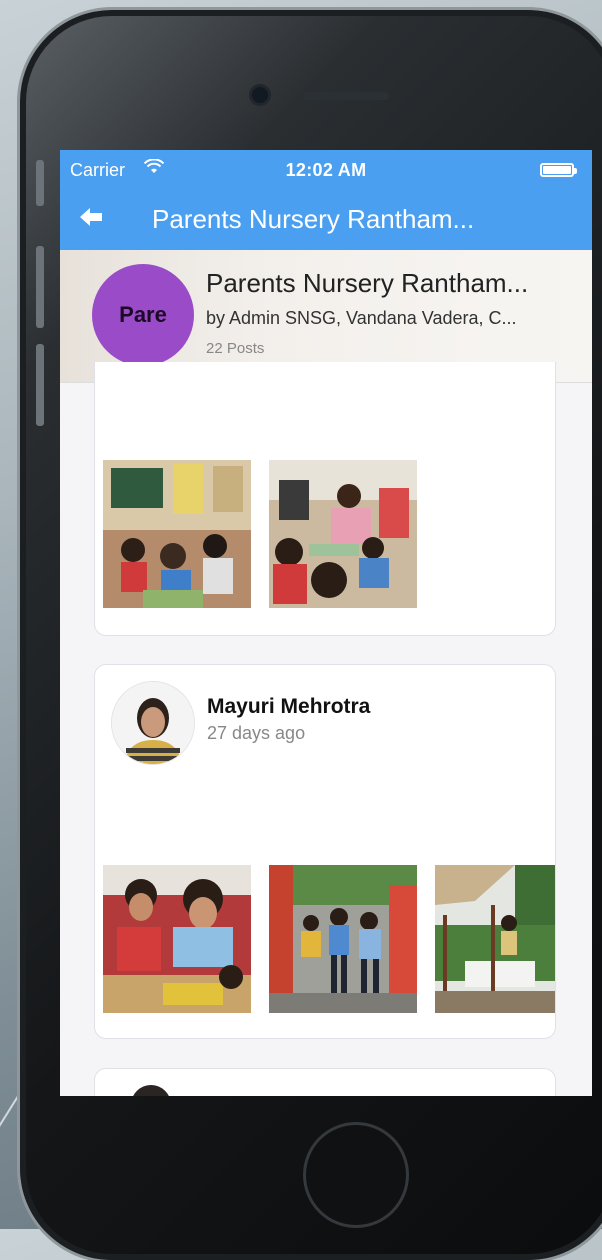 The width and height of the screenshot is (602, 1260). I want to click on group-avatar: Pare, so click(143, 315).